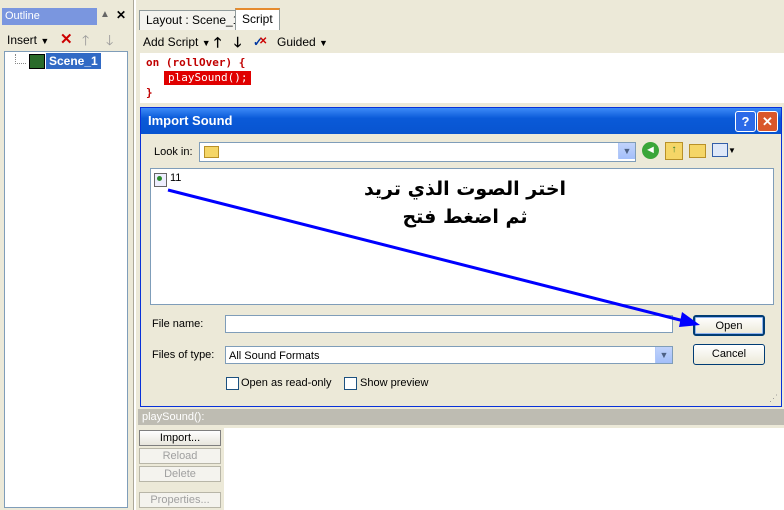 The width and height of the screenshot is (784, 510). What do you see at coordinates (689, 319) in the screenshot?
I see `arrow-head` at bounding box center [689, 319].